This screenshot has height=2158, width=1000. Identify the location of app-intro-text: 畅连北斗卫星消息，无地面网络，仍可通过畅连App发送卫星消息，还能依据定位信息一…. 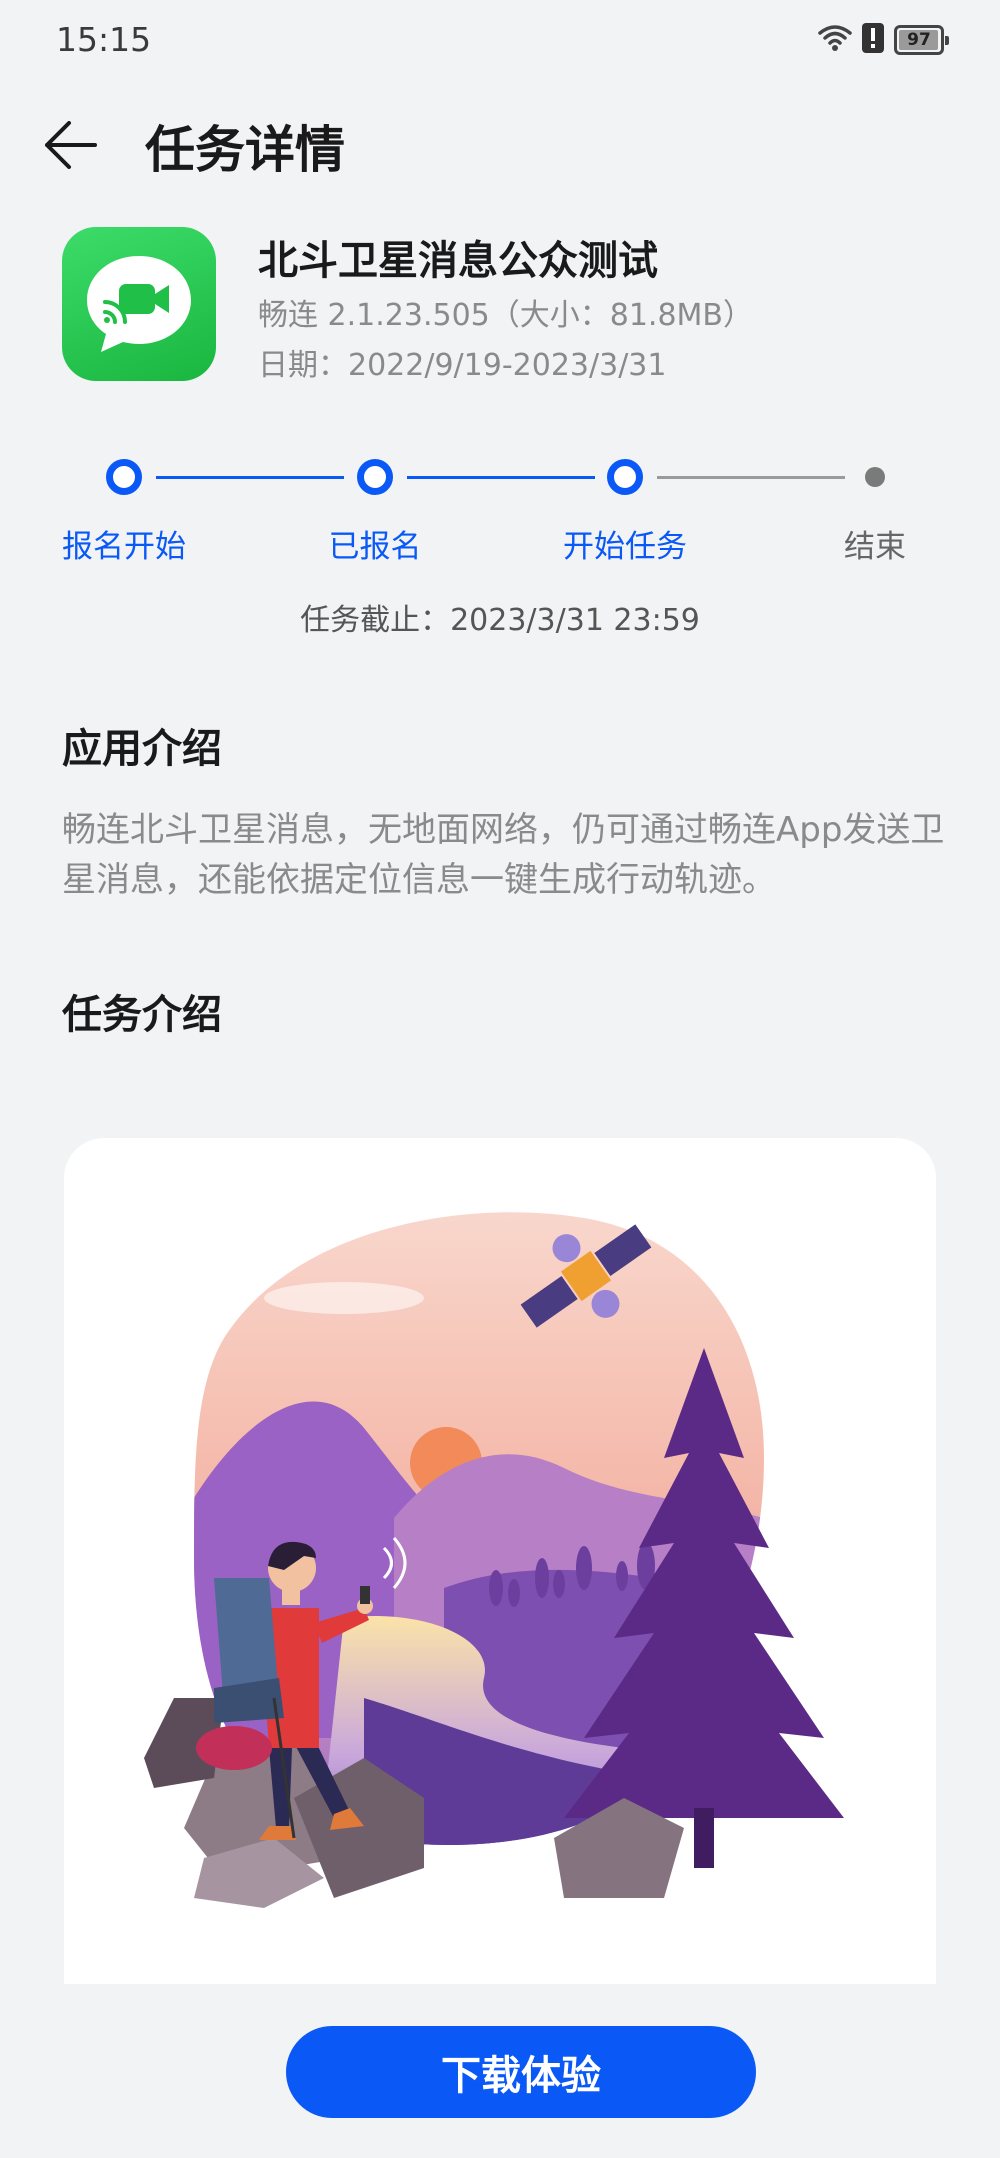
(503, 855).